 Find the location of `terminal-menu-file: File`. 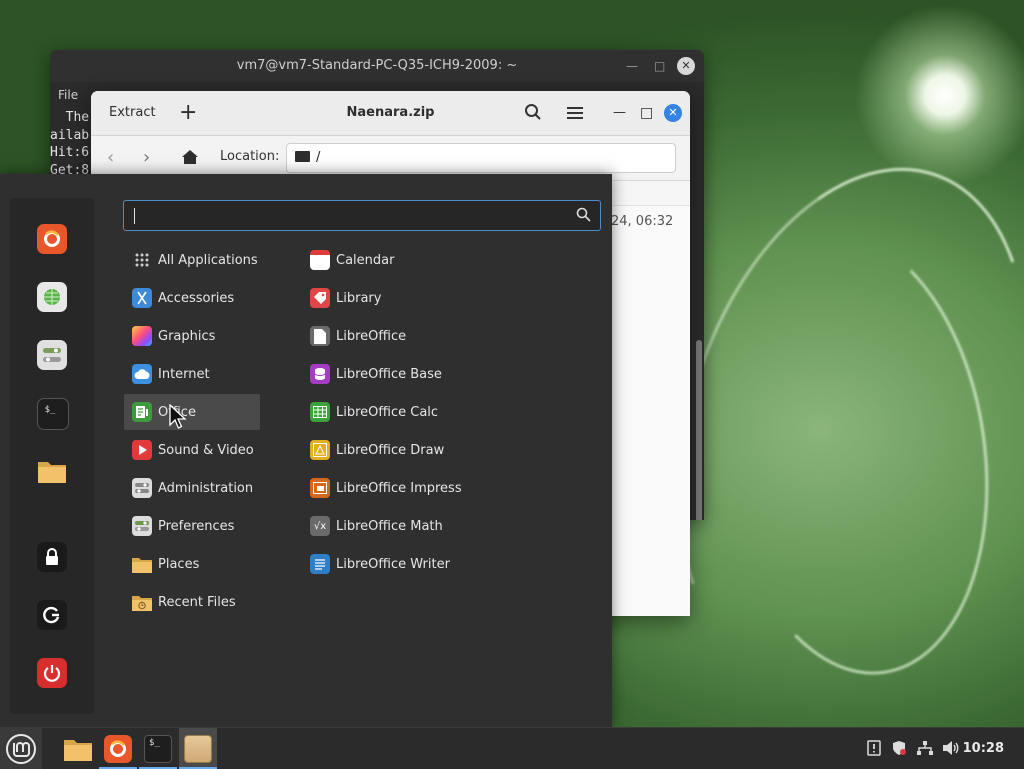

terminal-menu-file: File is located at coordinates (68, 95).